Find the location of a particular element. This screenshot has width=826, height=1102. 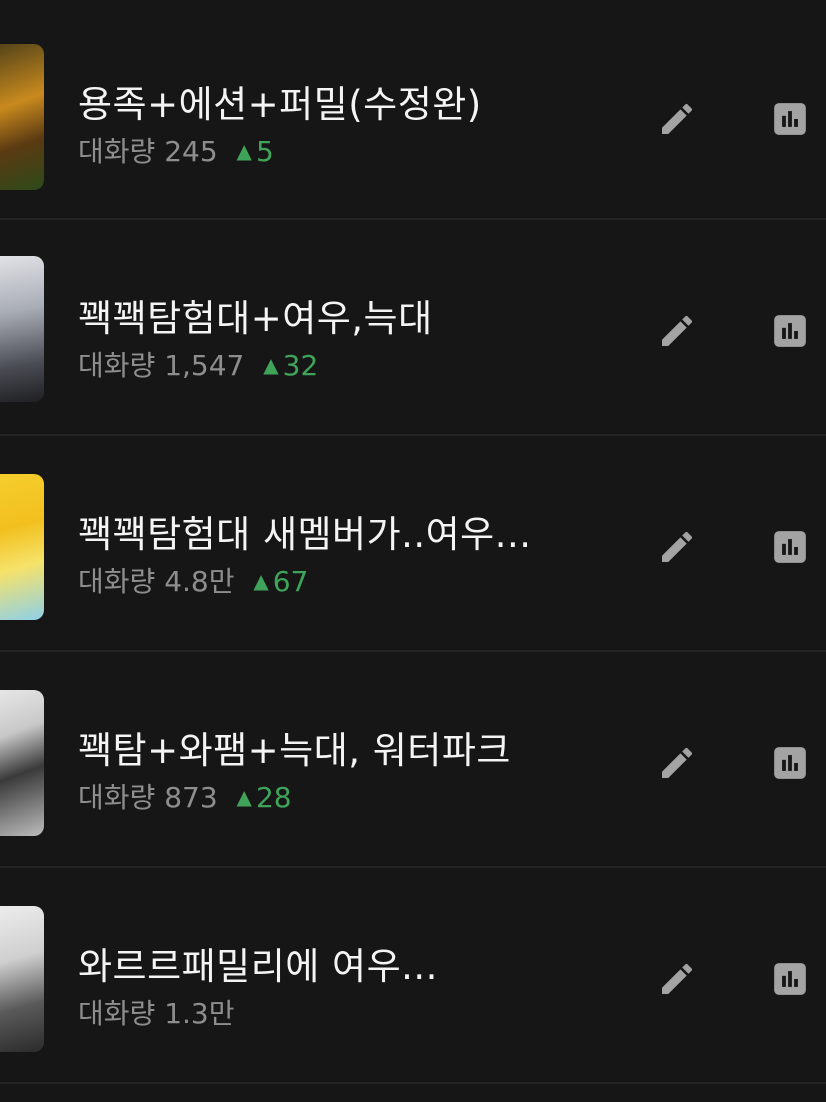

item-meta: 대화량 1,547 ▲ 32 is located at coordinates (198, 364).